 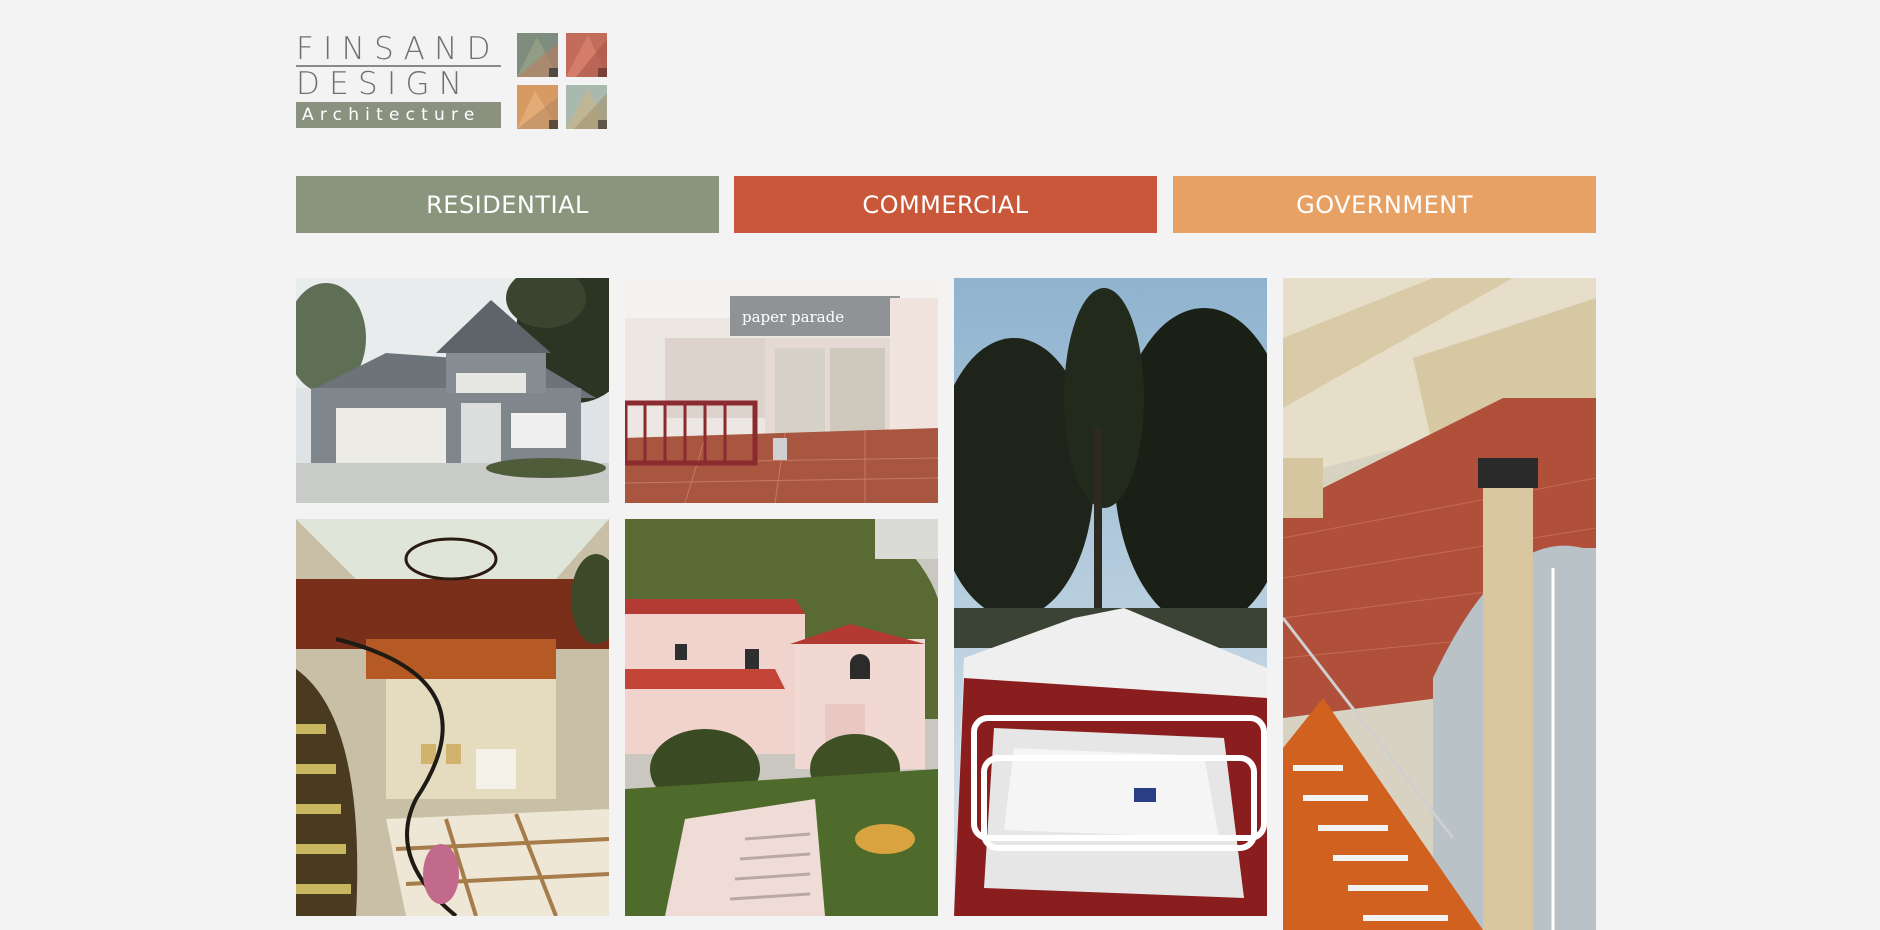 What do you see at coordinates (507, 204) in the screenshot?
I see `residential-button: RESIDENTIAL` at bounding box center [507, 204].